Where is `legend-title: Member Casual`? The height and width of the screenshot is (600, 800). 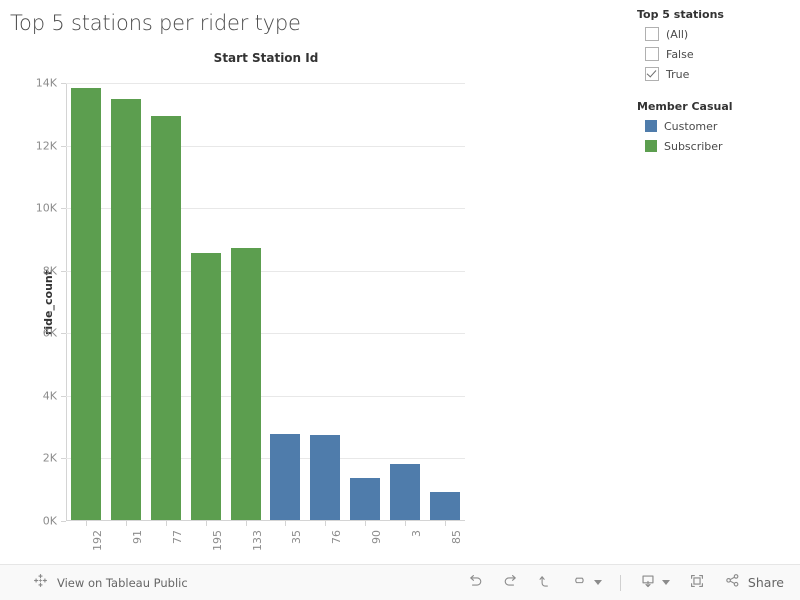 legend-title: Member Casual is located at coordinates (685, 106).